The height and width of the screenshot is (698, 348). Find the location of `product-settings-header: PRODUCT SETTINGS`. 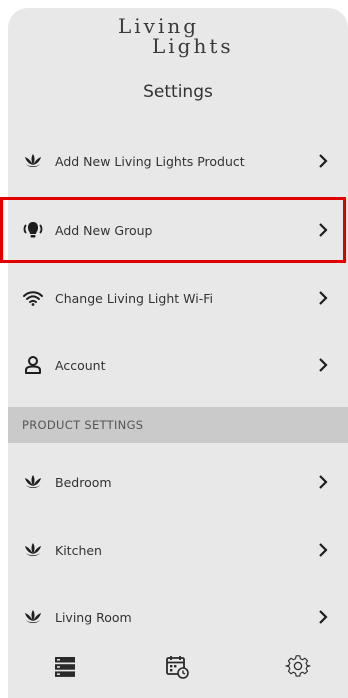

product-settings-header: PRODUCT SETTINGS is located at coordinates (178, 425).